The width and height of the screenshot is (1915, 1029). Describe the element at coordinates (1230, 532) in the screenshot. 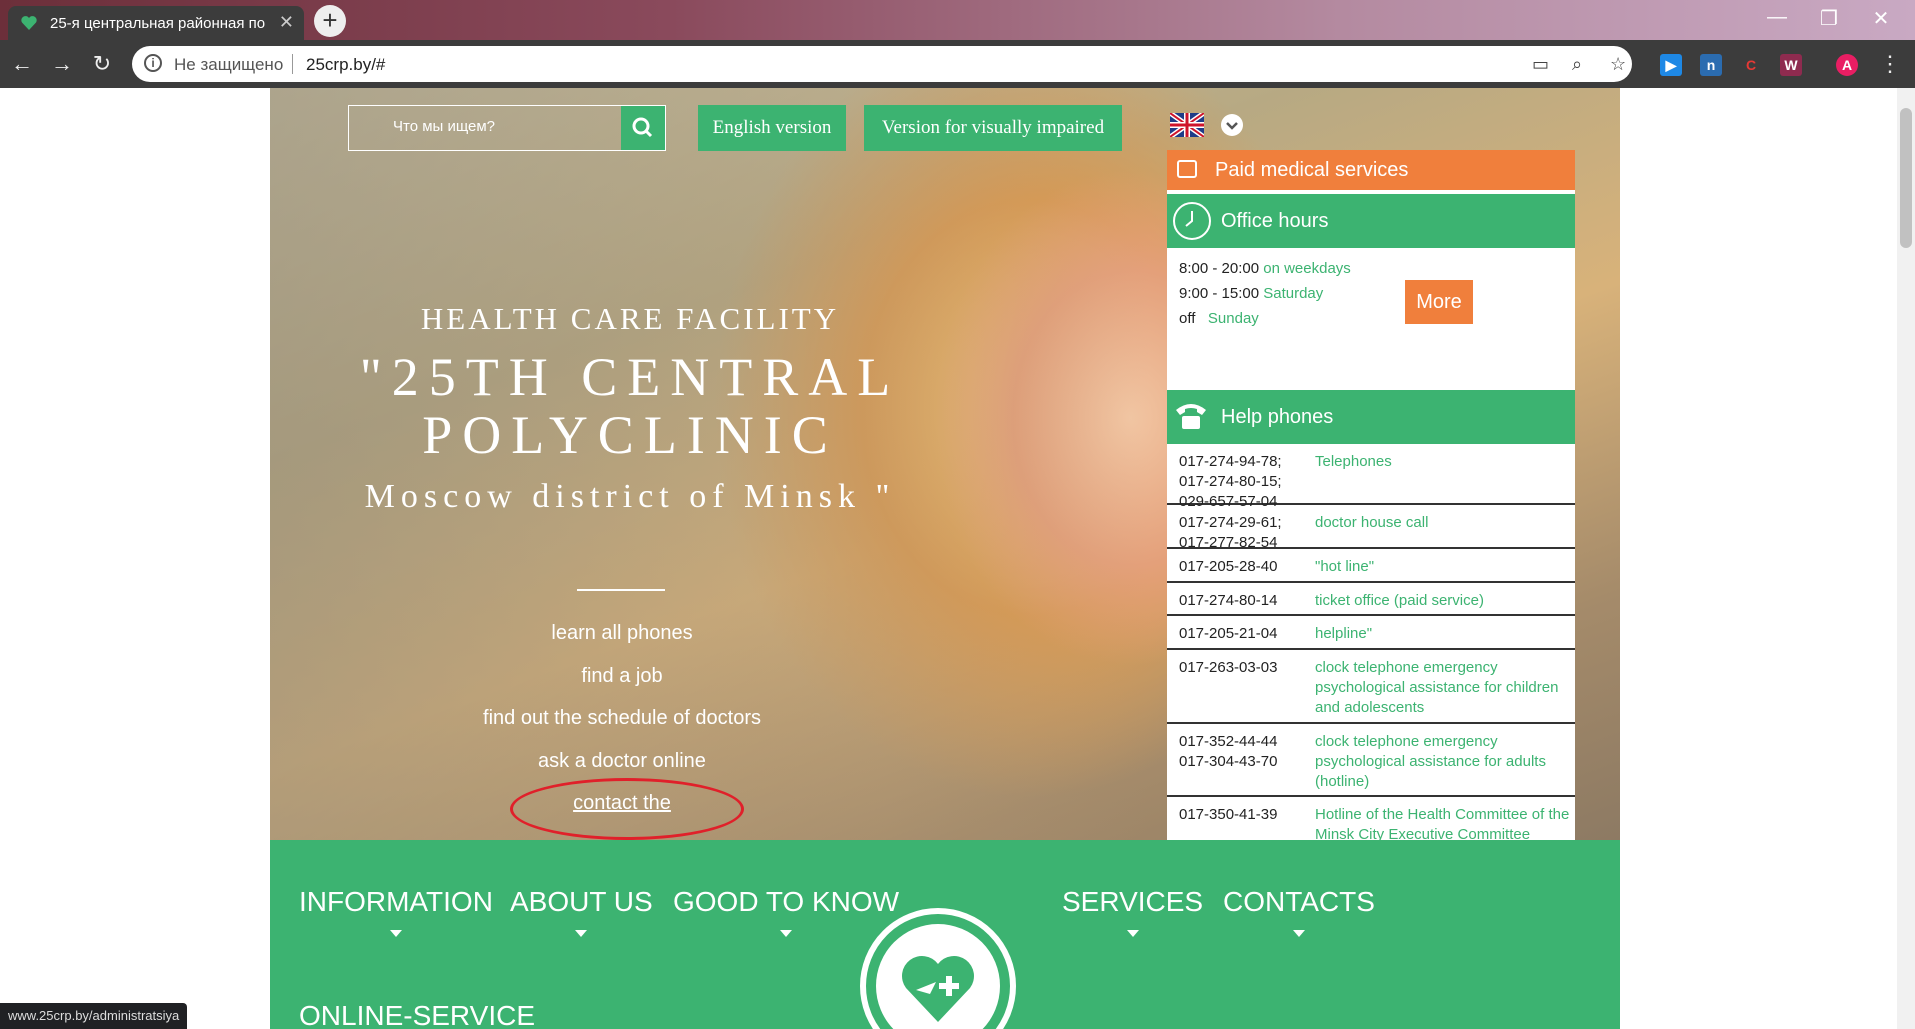

I see `phone-number: 017-274-29-61; 017-277-82-54` at that location.